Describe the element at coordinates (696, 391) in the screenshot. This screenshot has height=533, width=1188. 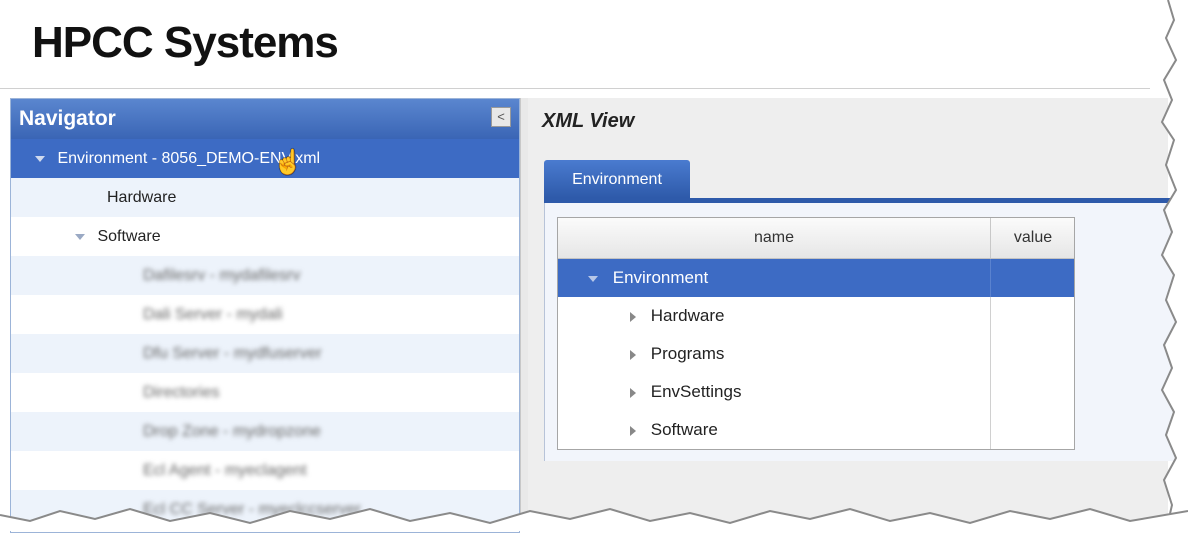
I see `row-name: EnvSettings` at that location.